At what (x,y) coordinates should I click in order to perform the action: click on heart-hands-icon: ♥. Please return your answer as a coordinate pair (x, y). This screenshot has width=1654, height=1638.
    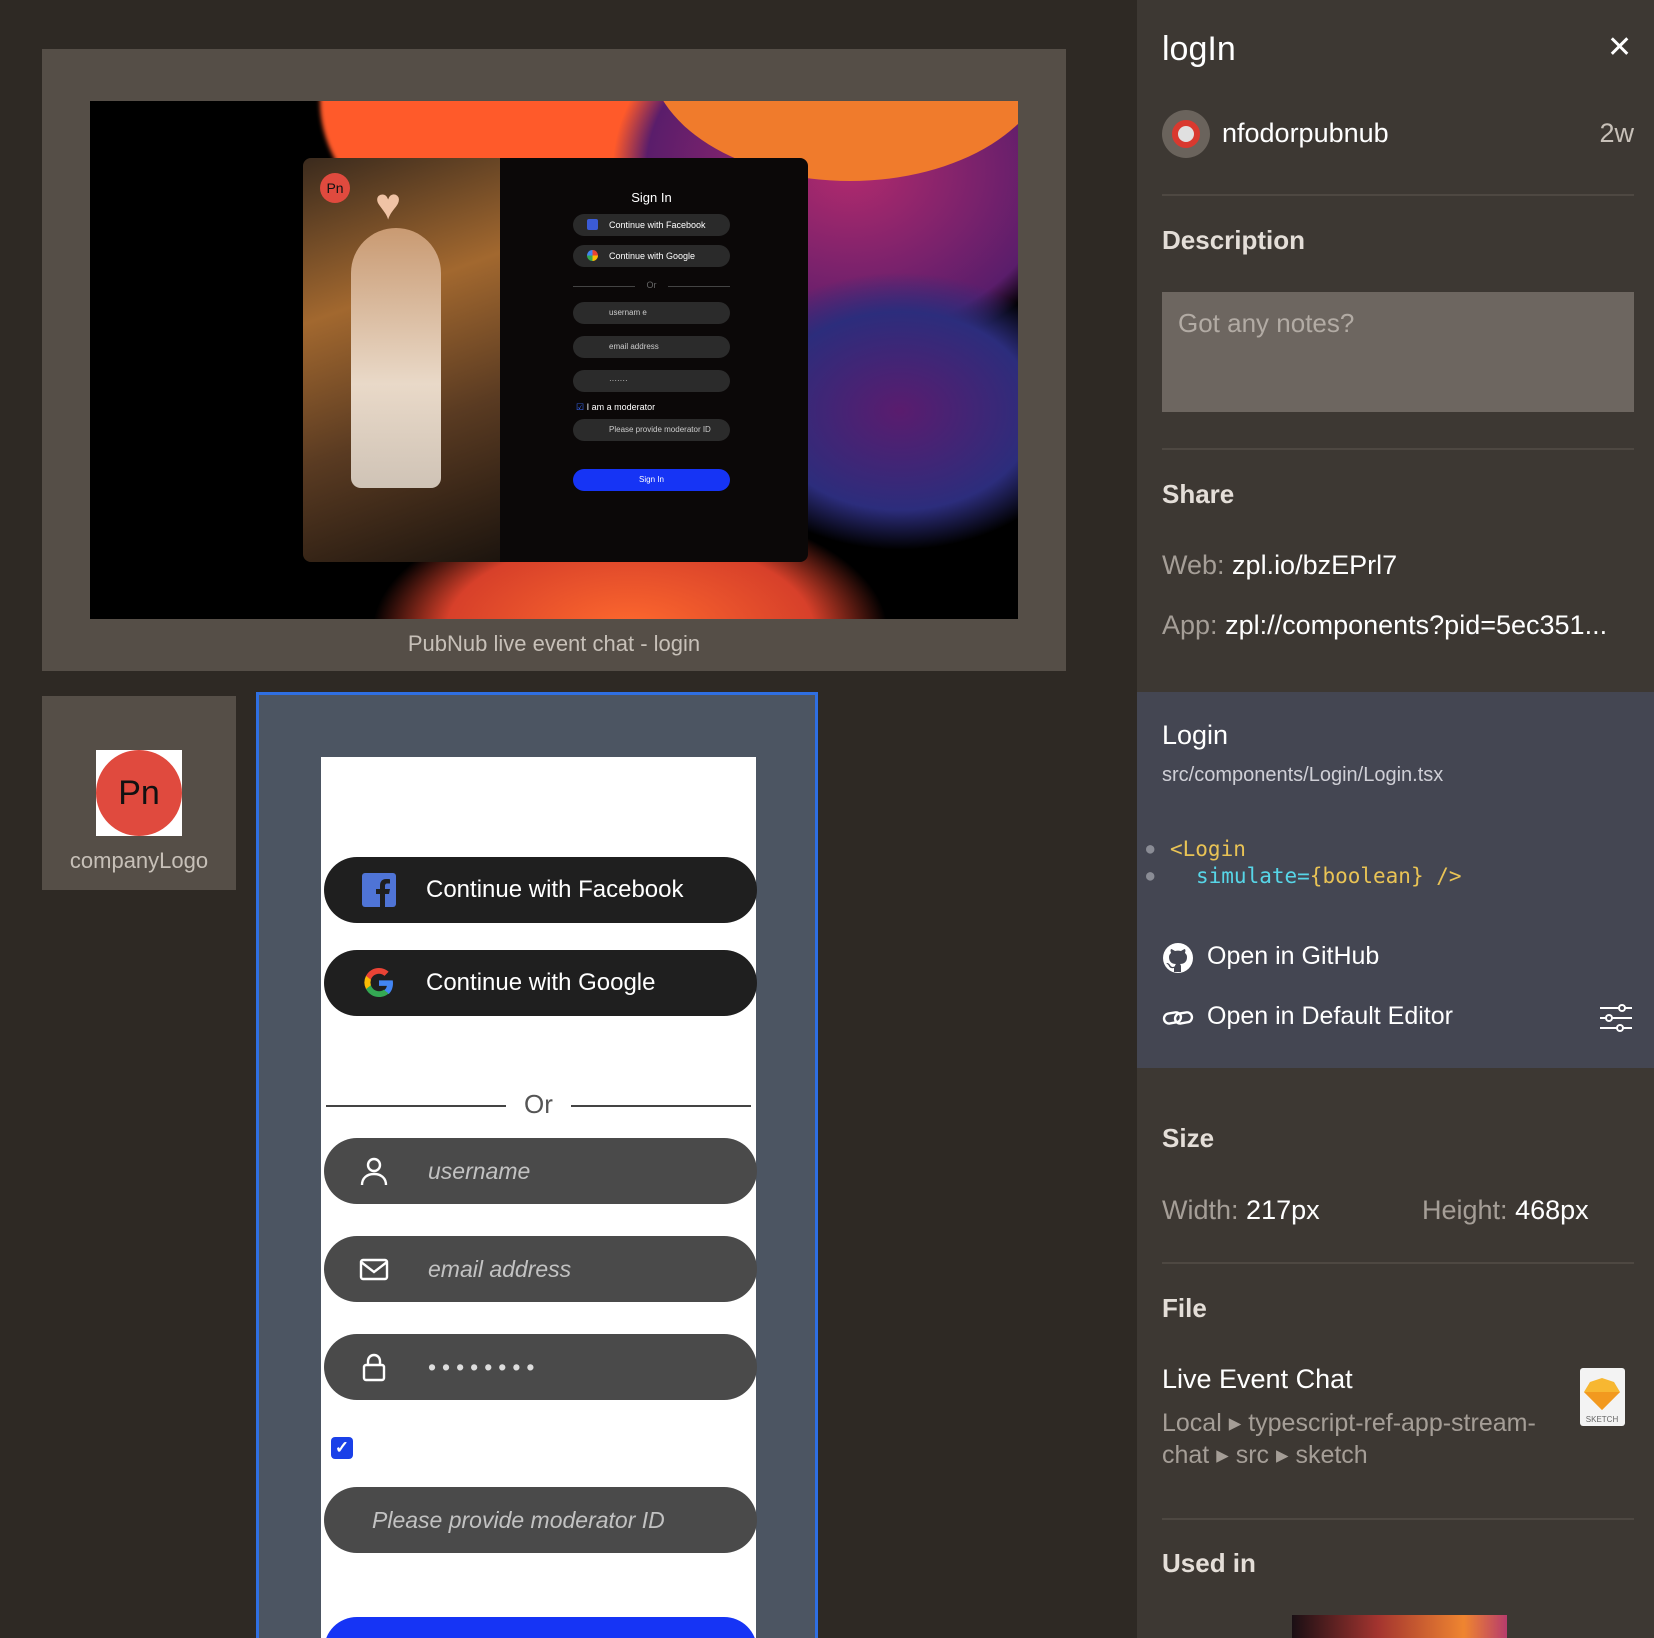
    Looking at the image, I should click on (388, 204).